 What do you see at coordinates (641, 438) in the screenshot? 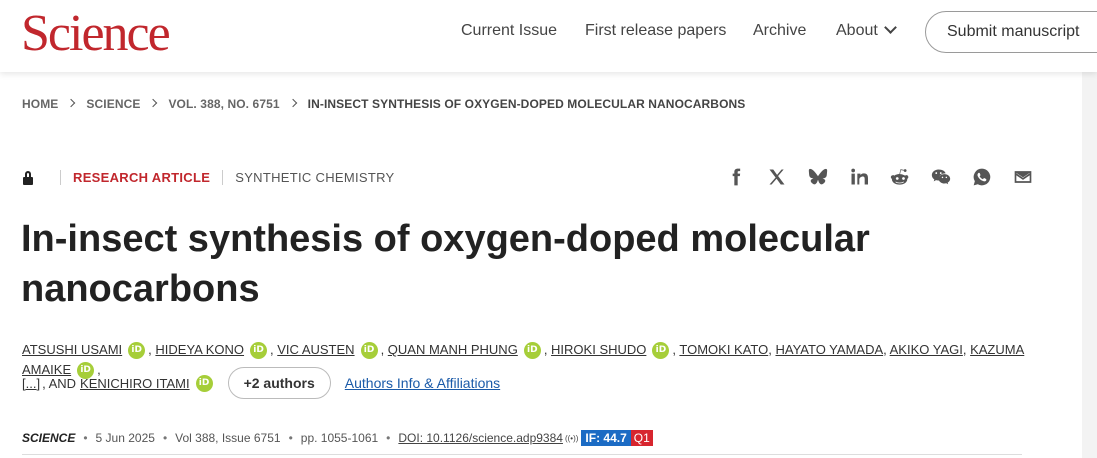
I see `quartile-badge: Q1` at bounding box center [641, 438].